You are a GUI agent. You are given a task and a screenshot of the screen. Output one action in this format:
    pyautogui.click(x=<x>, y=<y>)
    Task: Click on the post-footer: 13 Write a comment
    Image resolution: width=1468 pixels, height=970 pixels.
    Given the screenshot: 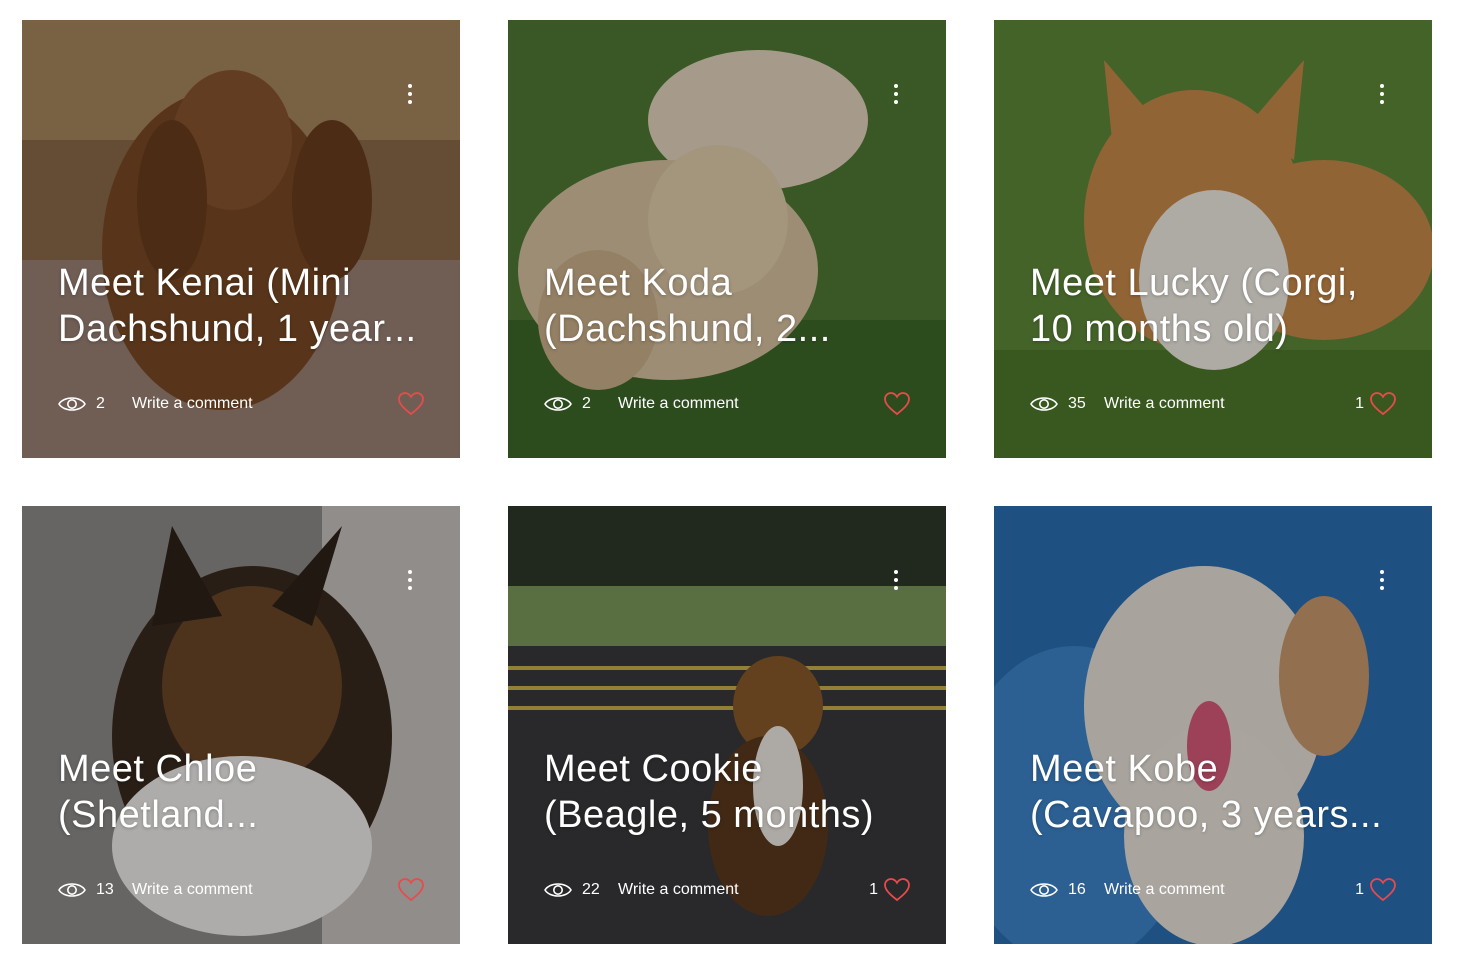 What is the action you would take?
    pyautogui.click(x=241, y=890)
    